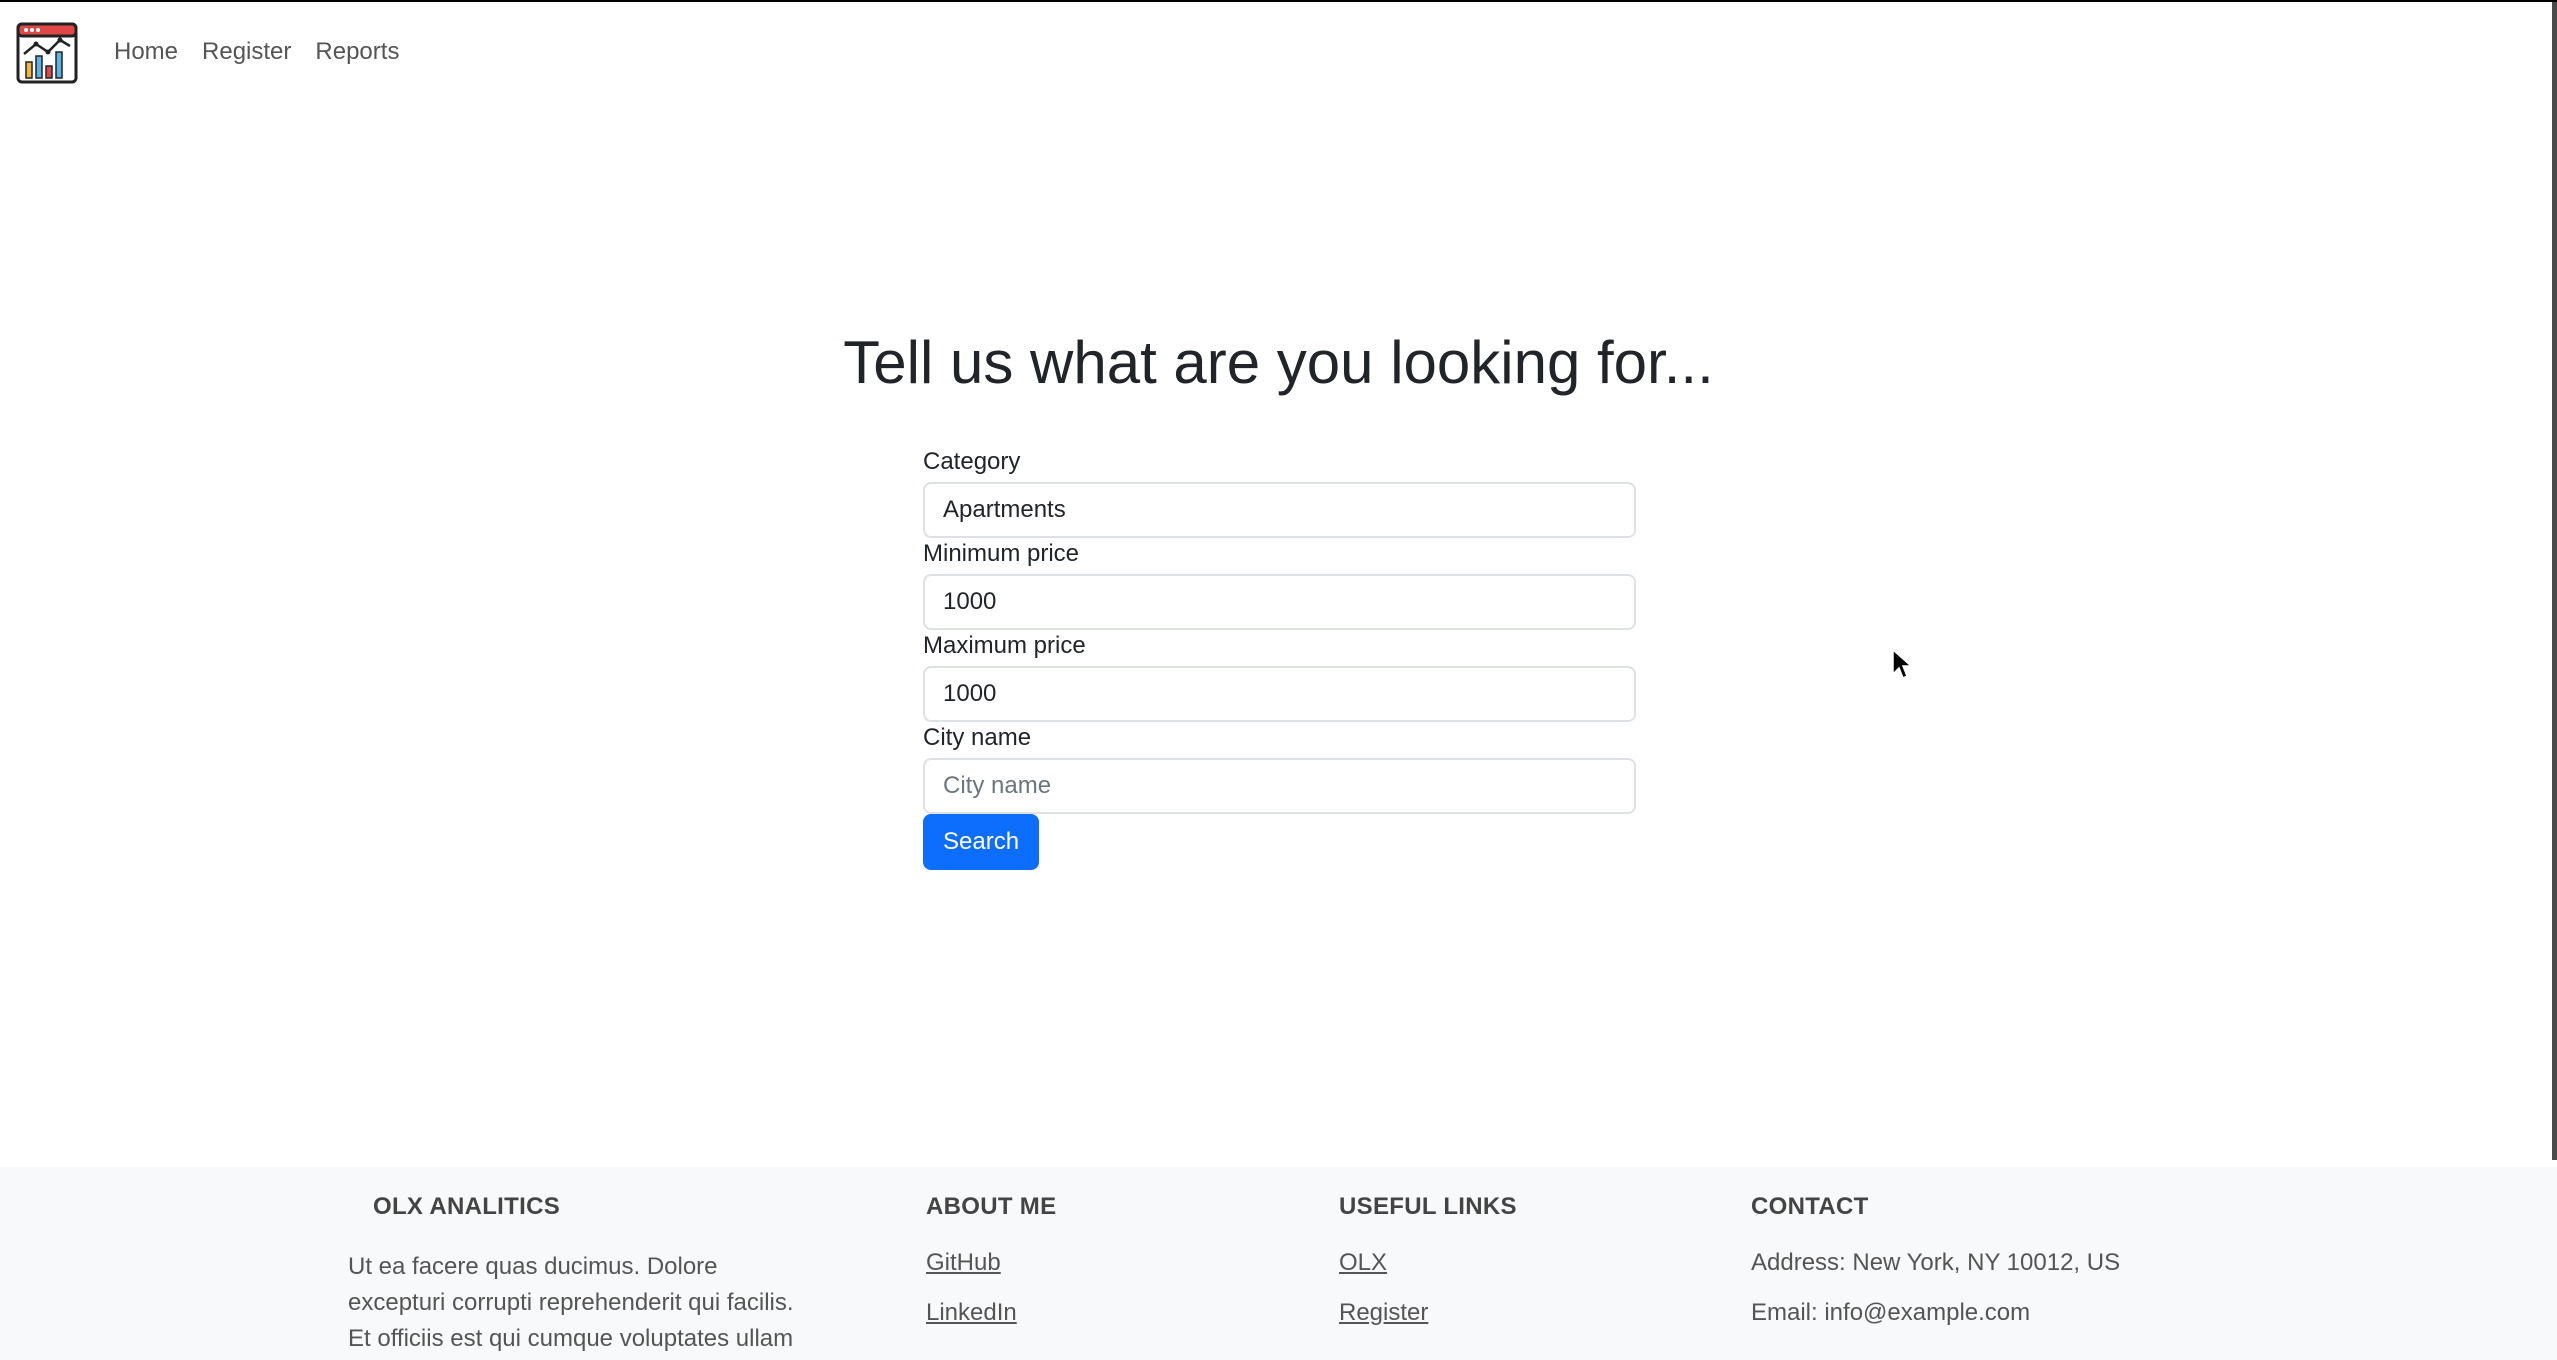 The image size is (2557, 1360). I want to click on min-price-input, so click(1279, 602).